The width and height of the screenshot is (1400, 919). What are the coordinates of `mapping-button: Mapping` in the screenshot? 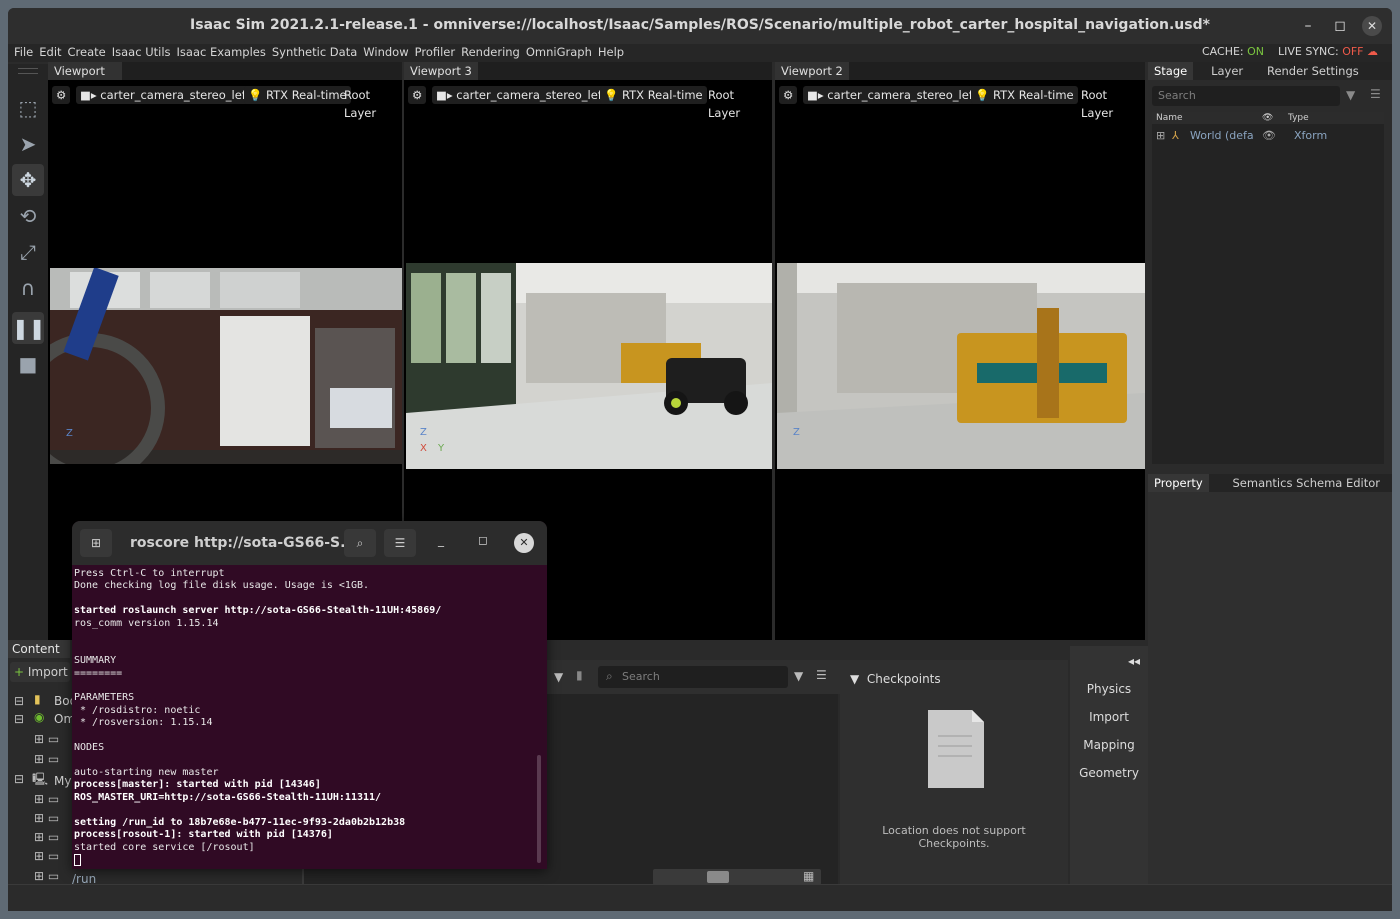 It's located at (1109, 745).